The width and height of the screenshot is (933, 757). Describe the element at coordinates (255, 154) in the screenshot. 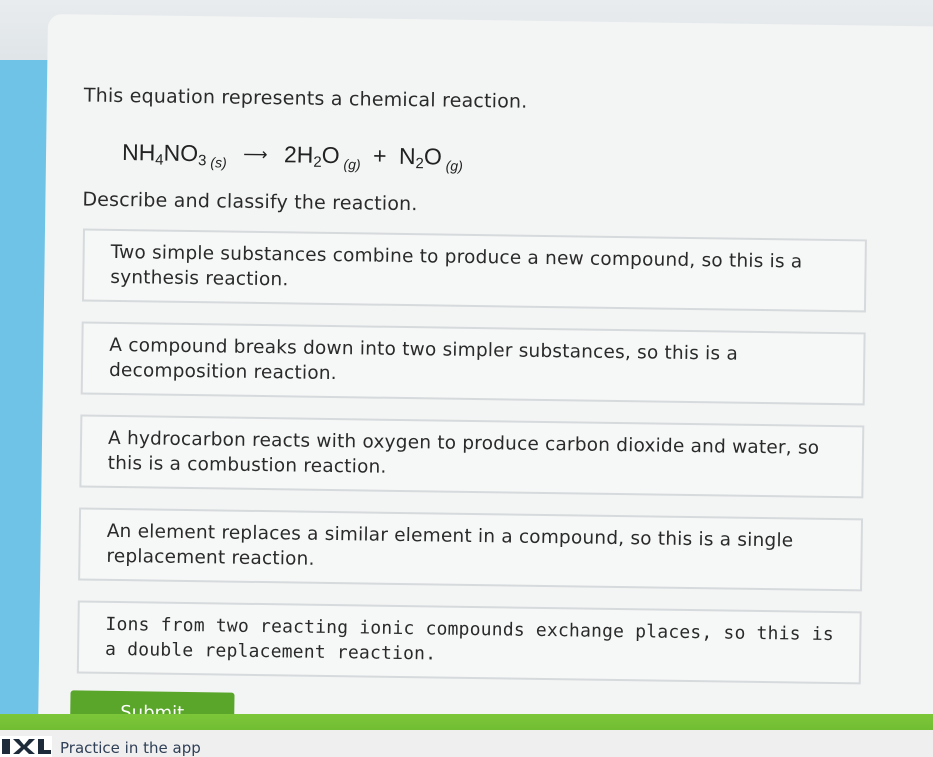

I see `reaction-arrow-icon: ⟶` at that location.